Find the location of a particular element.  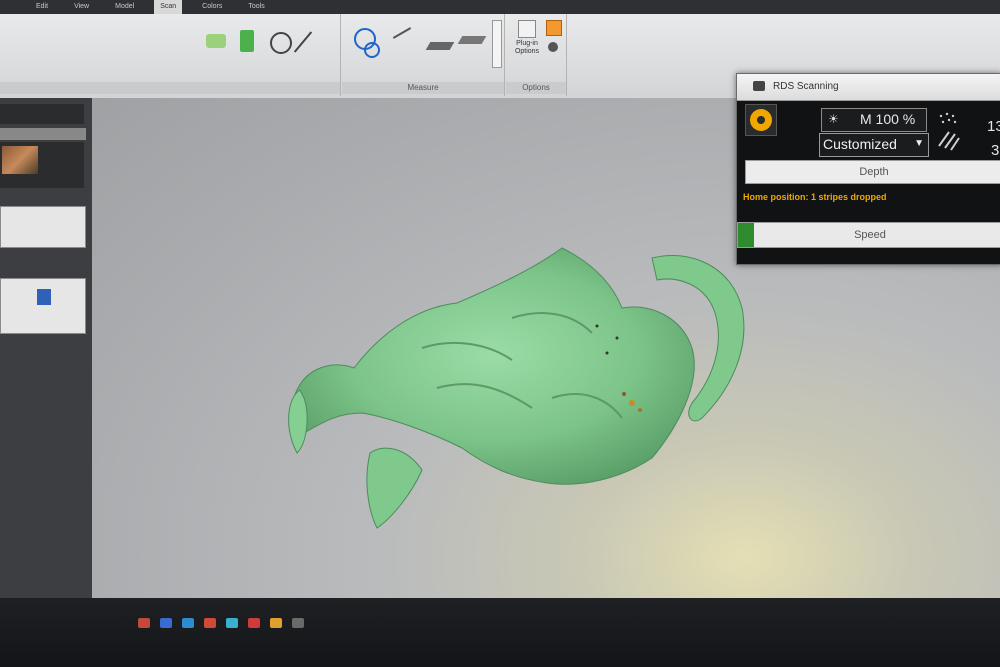

preset-select: Customized ▼ is located at coordinates (874, 145).